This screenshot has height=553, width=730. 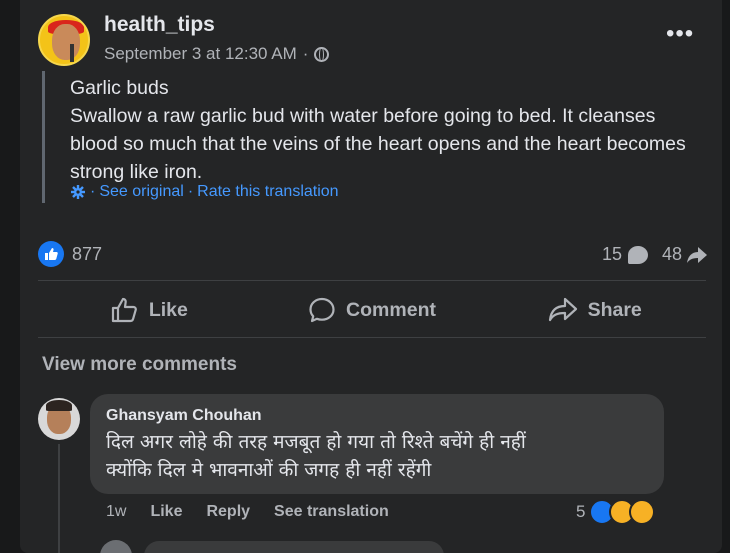 What do you see at coordinates (43, 137) in the screenshot?
I see `translation-quote-bar` at bounding box center [43, 137].